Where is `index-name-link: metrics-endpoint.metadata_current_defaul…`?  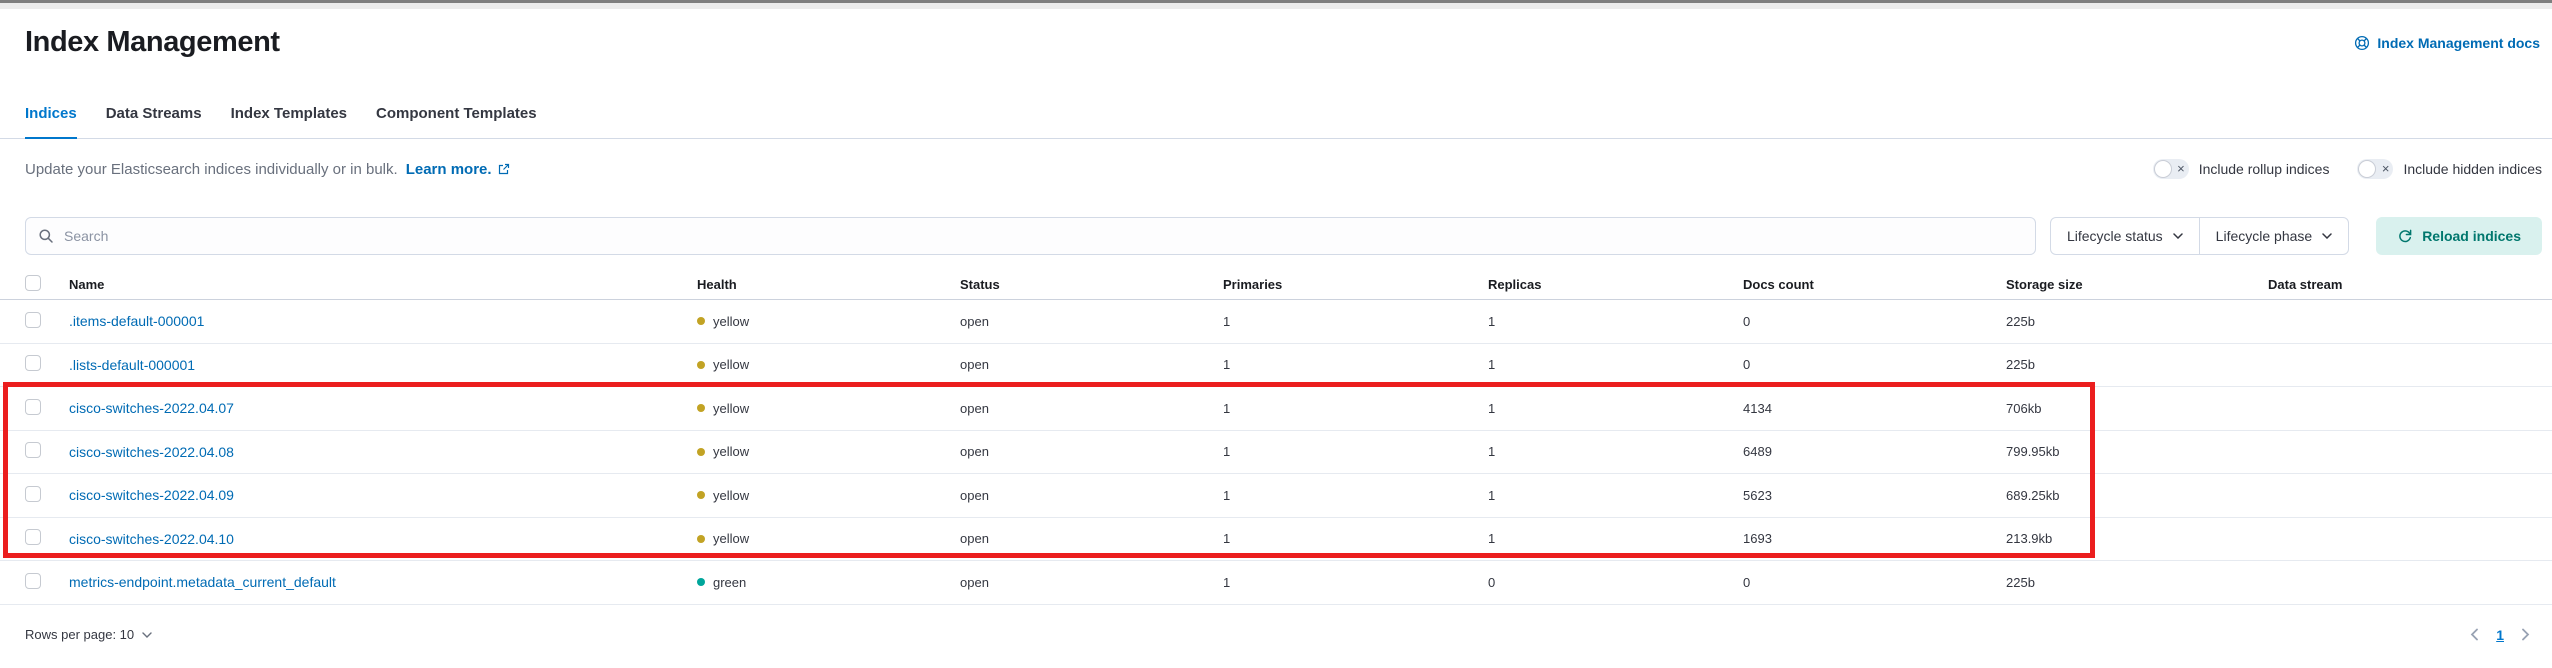 index-name-link: metrics-endpoint.metadata_current_defaul… is located at coordinates (202, 582).